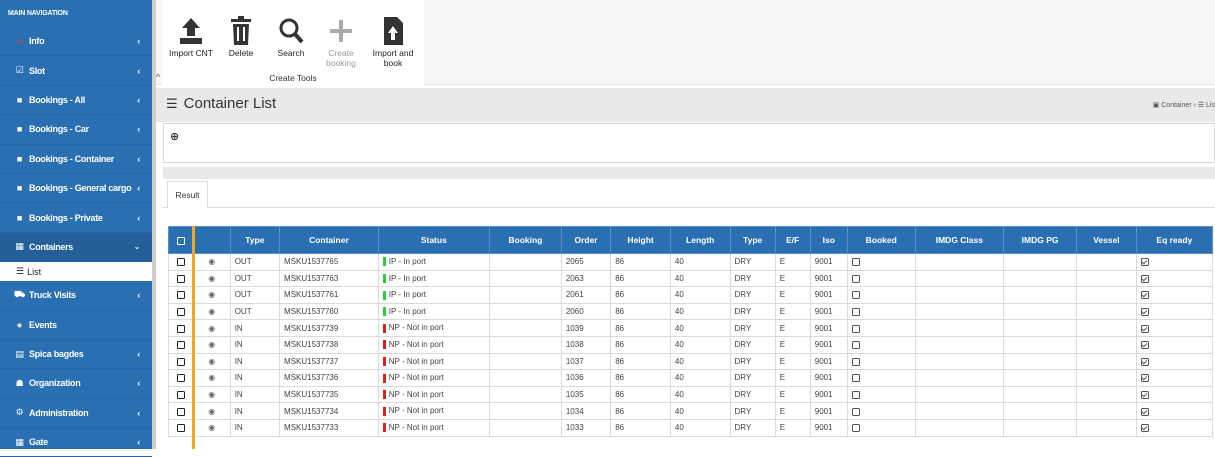 This screenshot has height=457, width=1215. I want to click on sidebar-item-gate: ▦ Gate ‹, so click(76, 442).